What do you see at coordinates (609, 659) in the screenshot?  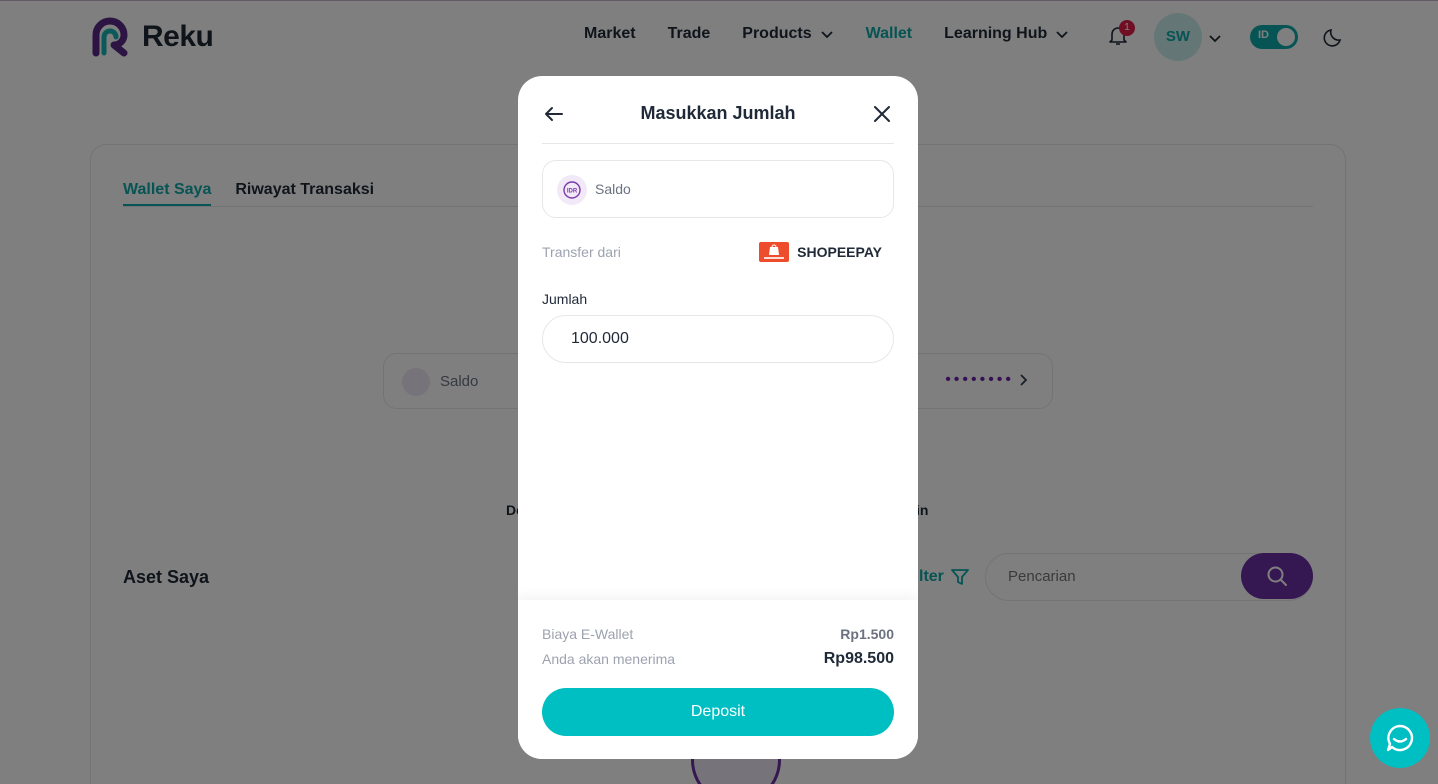 I see `receive-label: Anda akan menerima` at bounding box center [609, 659].